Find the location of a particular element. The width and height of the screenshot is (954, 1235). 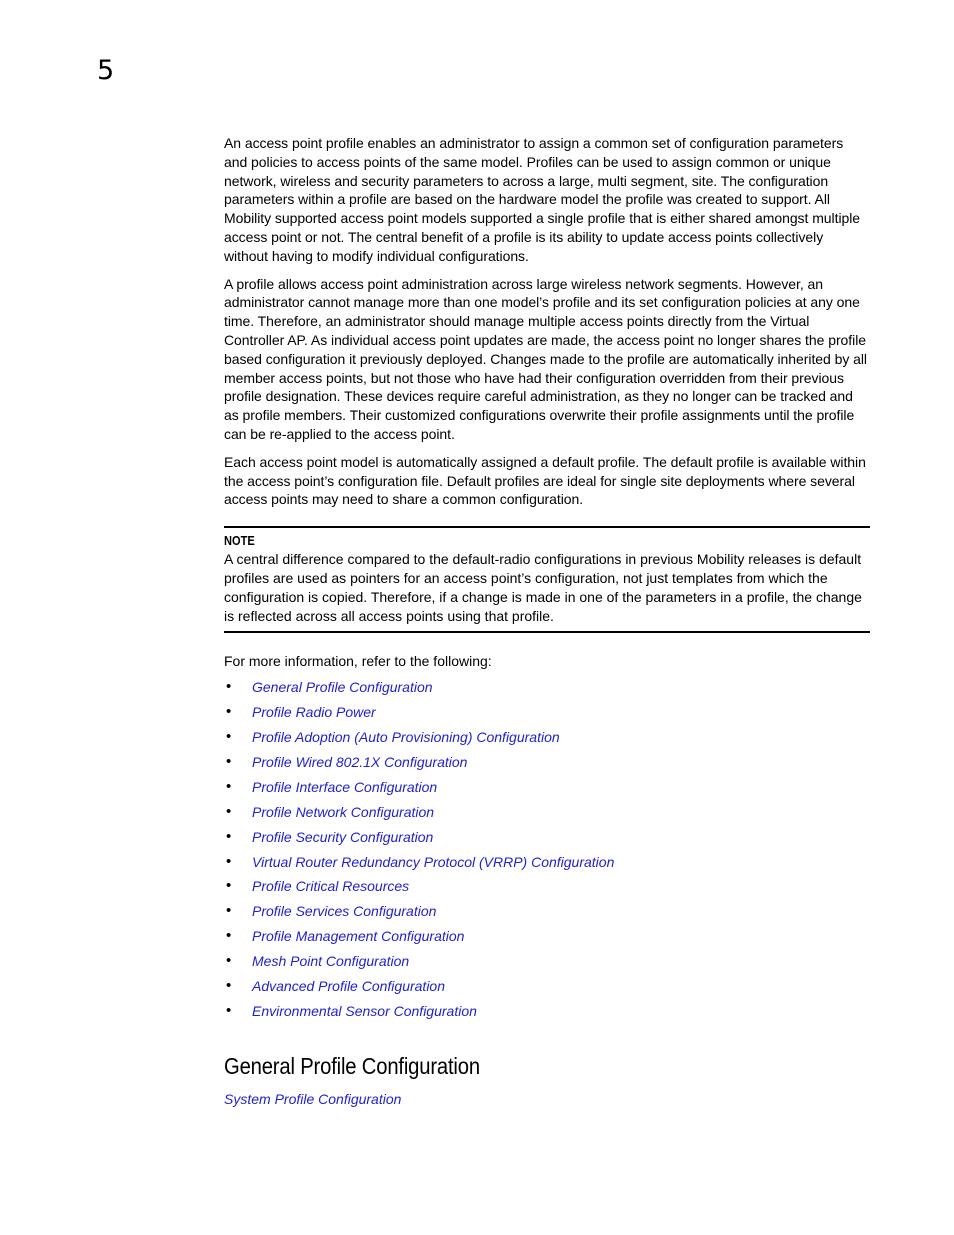

link-mesh-point-configuration: Mesh Point Configuration is located at coordinates (330, 961).